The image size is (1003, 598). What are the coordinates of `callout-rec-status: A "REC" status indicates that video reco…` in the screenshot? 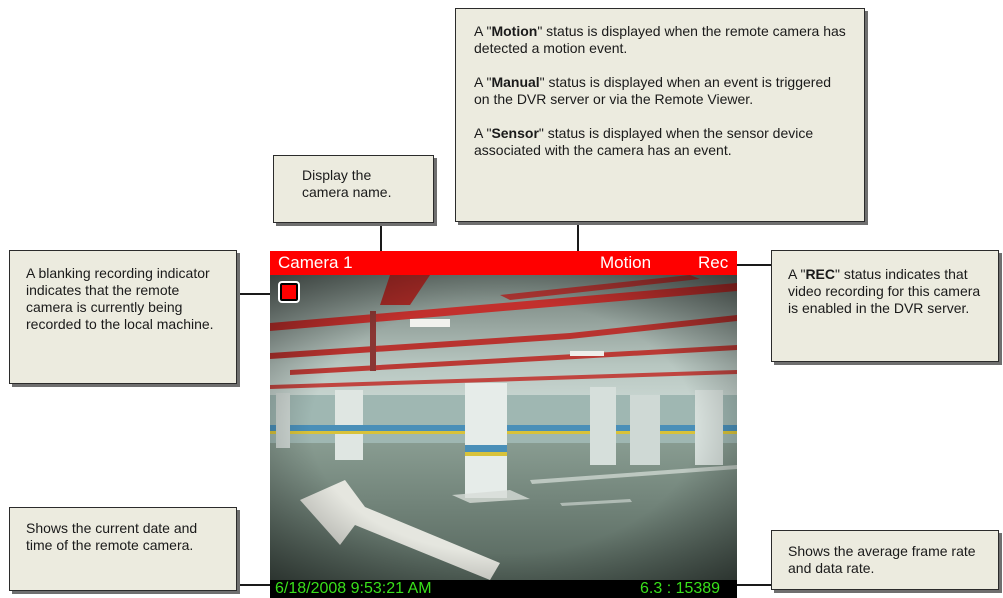 It's located at (885, 306).